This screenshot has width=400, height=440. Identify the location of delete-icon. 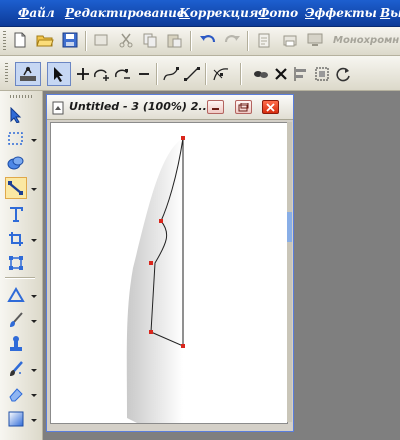
(281, 74).